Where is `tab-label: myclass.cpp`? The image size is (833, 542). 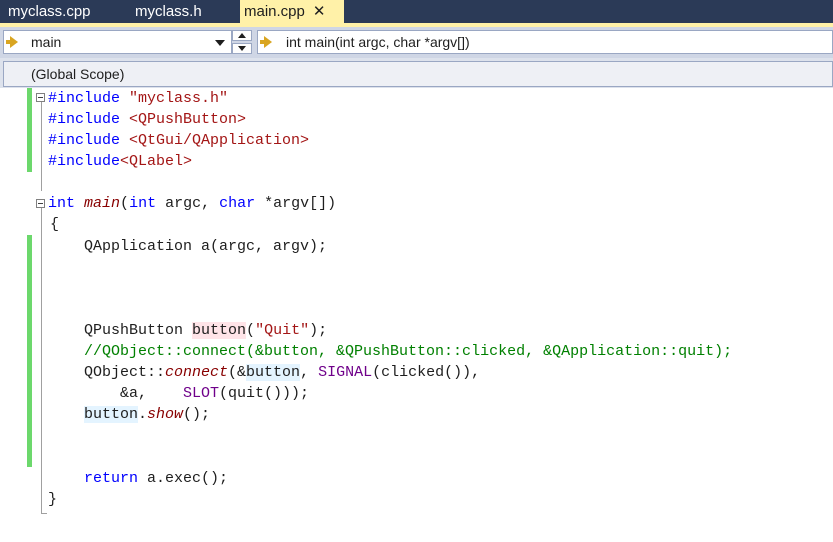
tab-label: myclass.cpp is located at coordinates (49, 11).